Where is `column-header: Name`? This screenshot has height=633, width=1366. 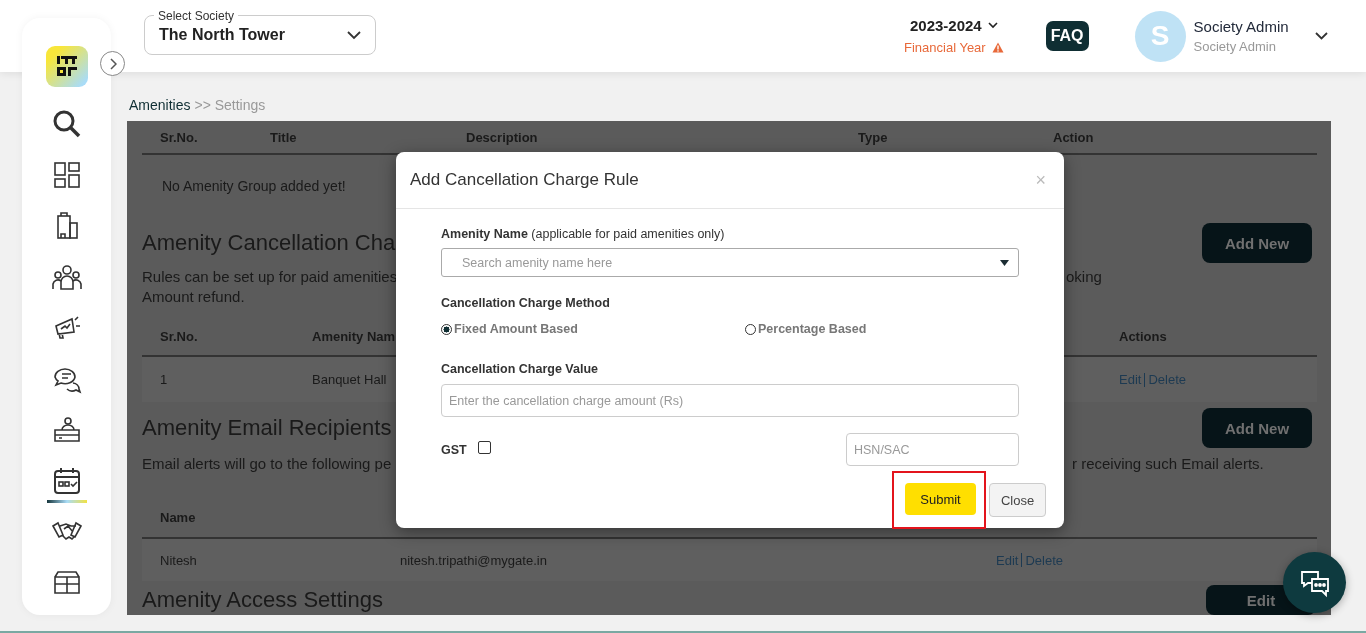
column-header: Name is located at coordinates (178, 517).